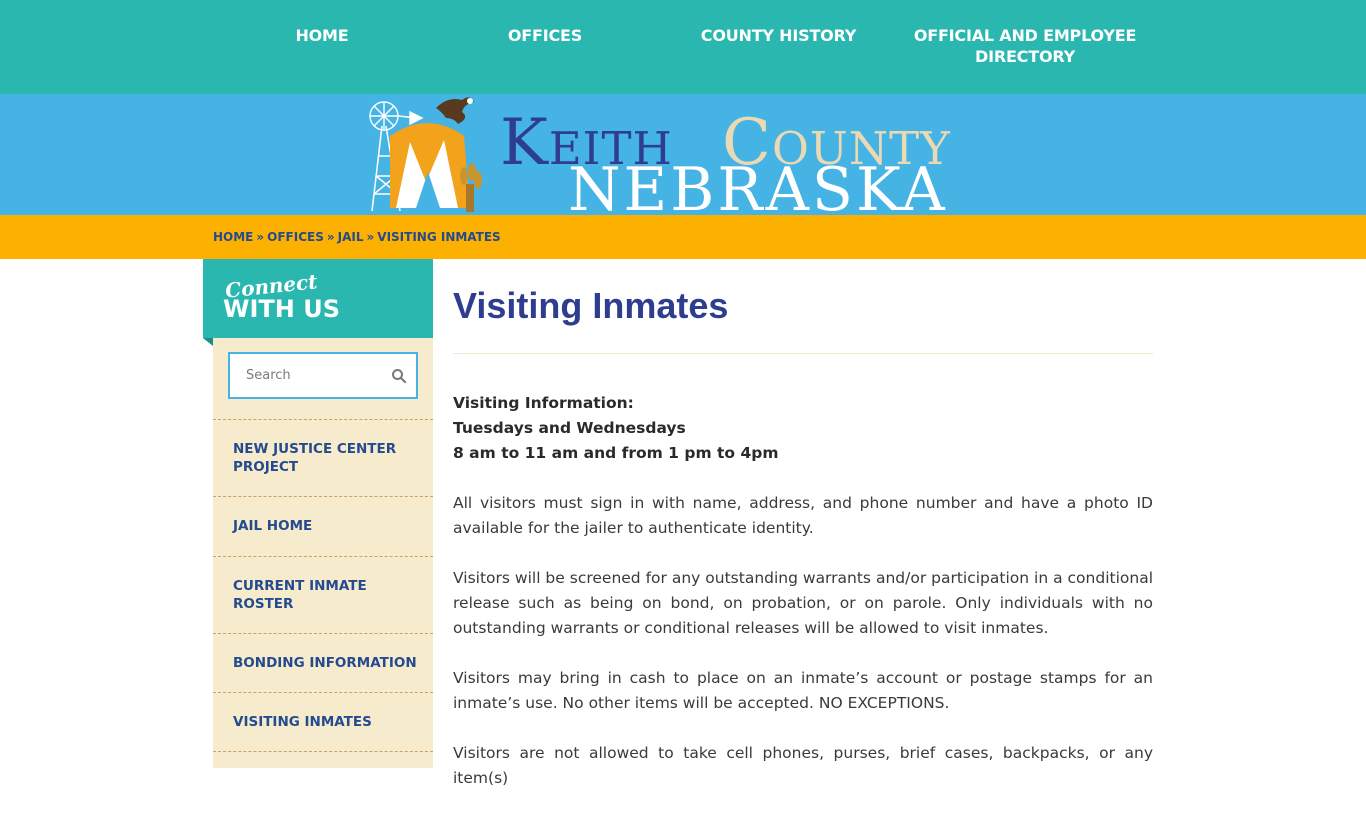 This screenshot has width=1366, height=816. Describe the element at coordinates (758, 185) in the screenshot. I see `logo-nebraska-text: NEBRASKA` at that location.